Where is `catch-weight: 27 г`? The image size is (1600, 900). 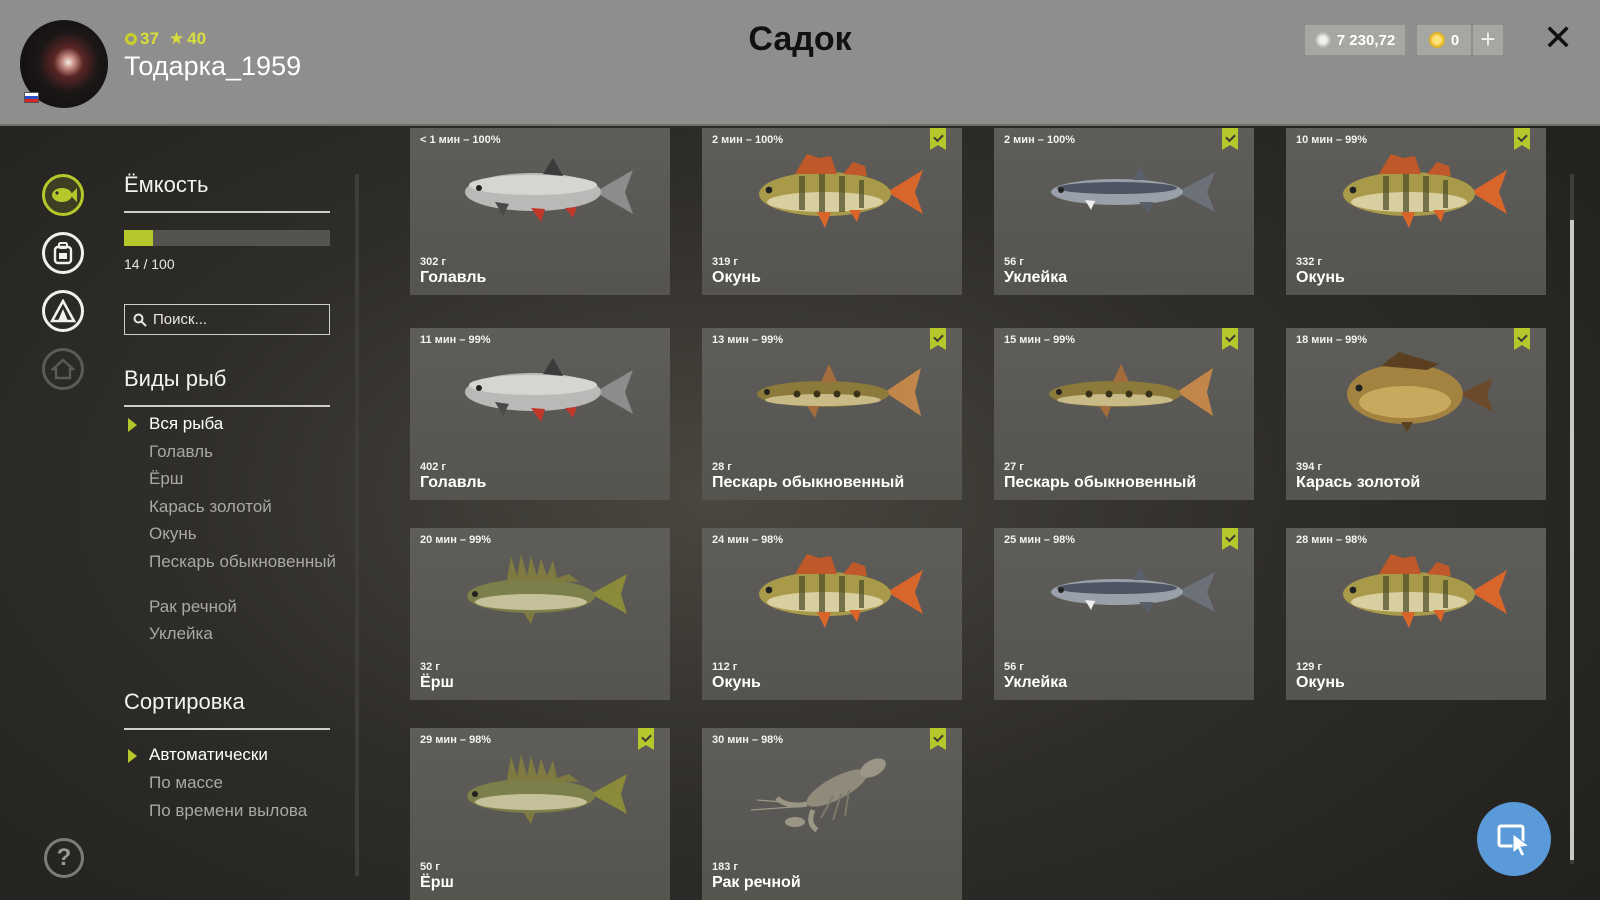
catch-weight: 27 г is located at coordinates (1014, 467).